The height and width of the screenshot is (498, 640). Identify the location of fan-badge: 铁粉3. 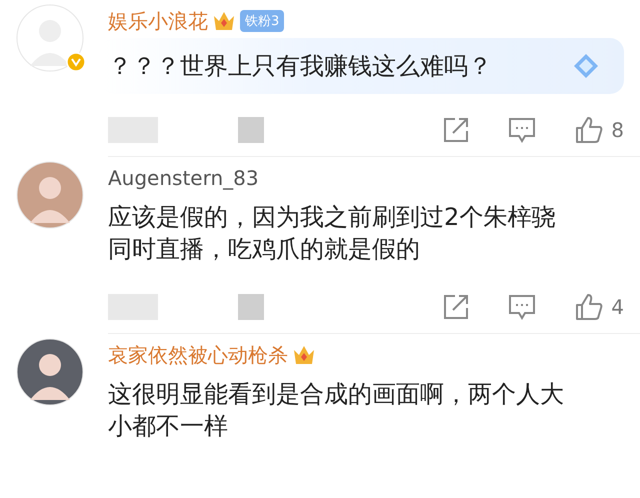
(262, 21).